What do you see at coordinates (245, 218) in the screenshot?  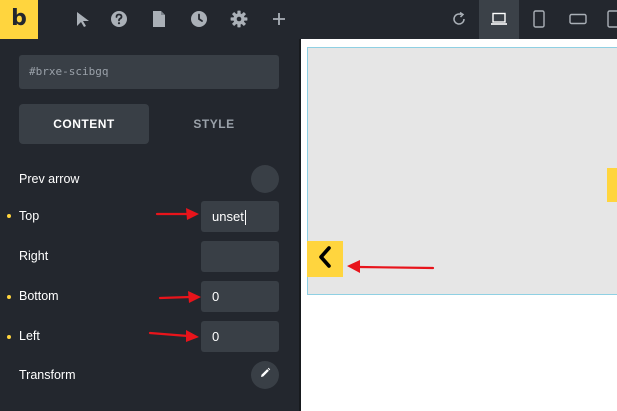 I see `text-cursor` at bounding box center [245, 218].